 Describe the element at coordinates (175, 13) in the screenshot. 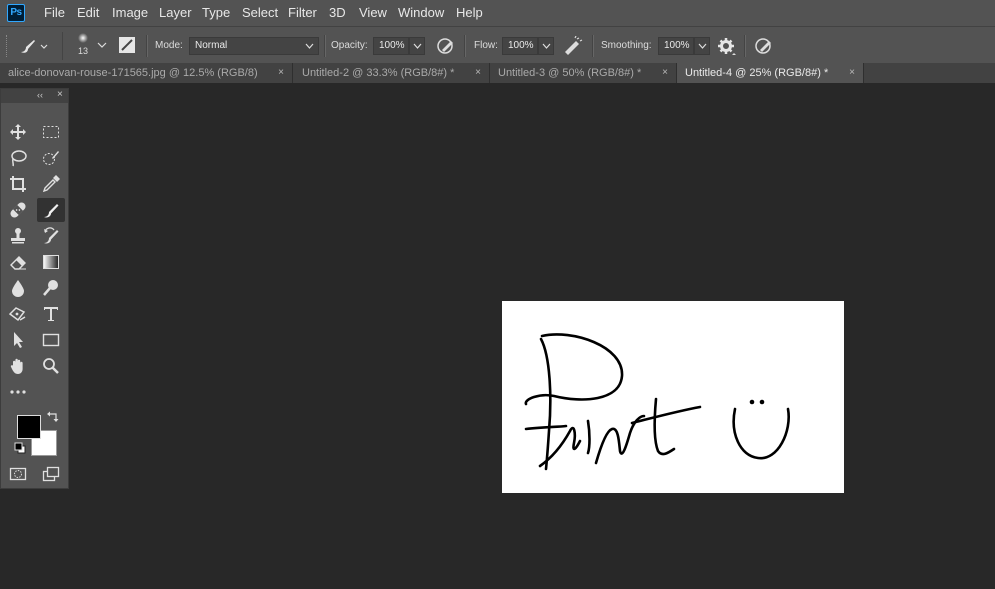

I see `menu-layer: Layer` at that location.